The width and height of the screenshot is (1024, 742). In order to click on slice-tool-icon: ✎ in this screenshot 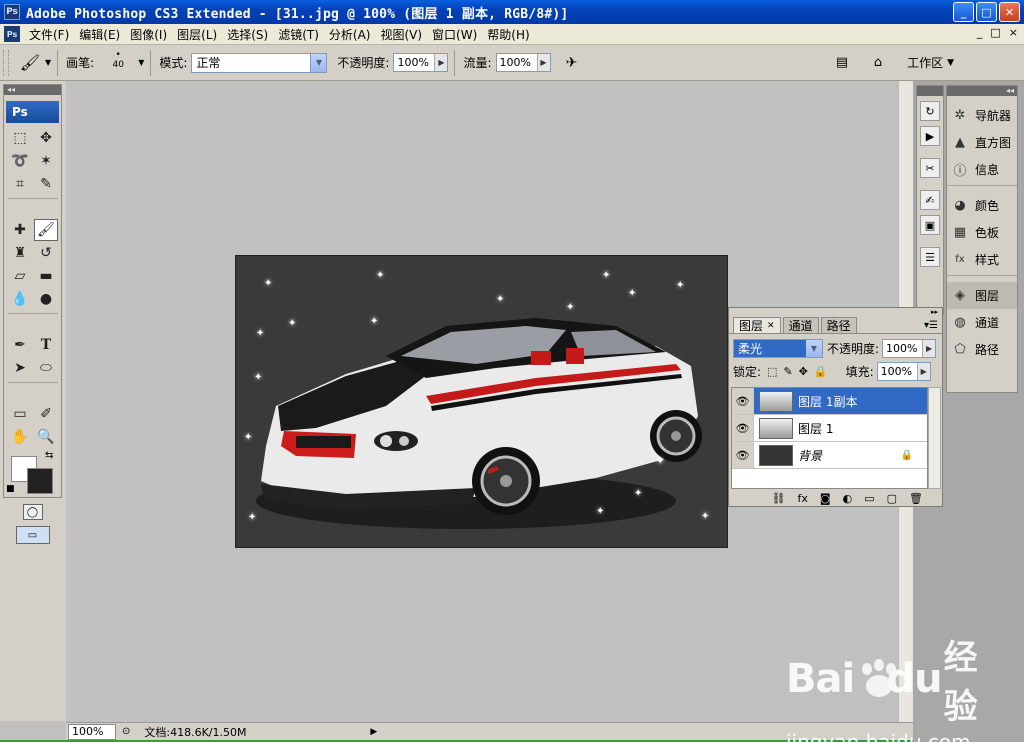, I will do `click(46, 184)`.